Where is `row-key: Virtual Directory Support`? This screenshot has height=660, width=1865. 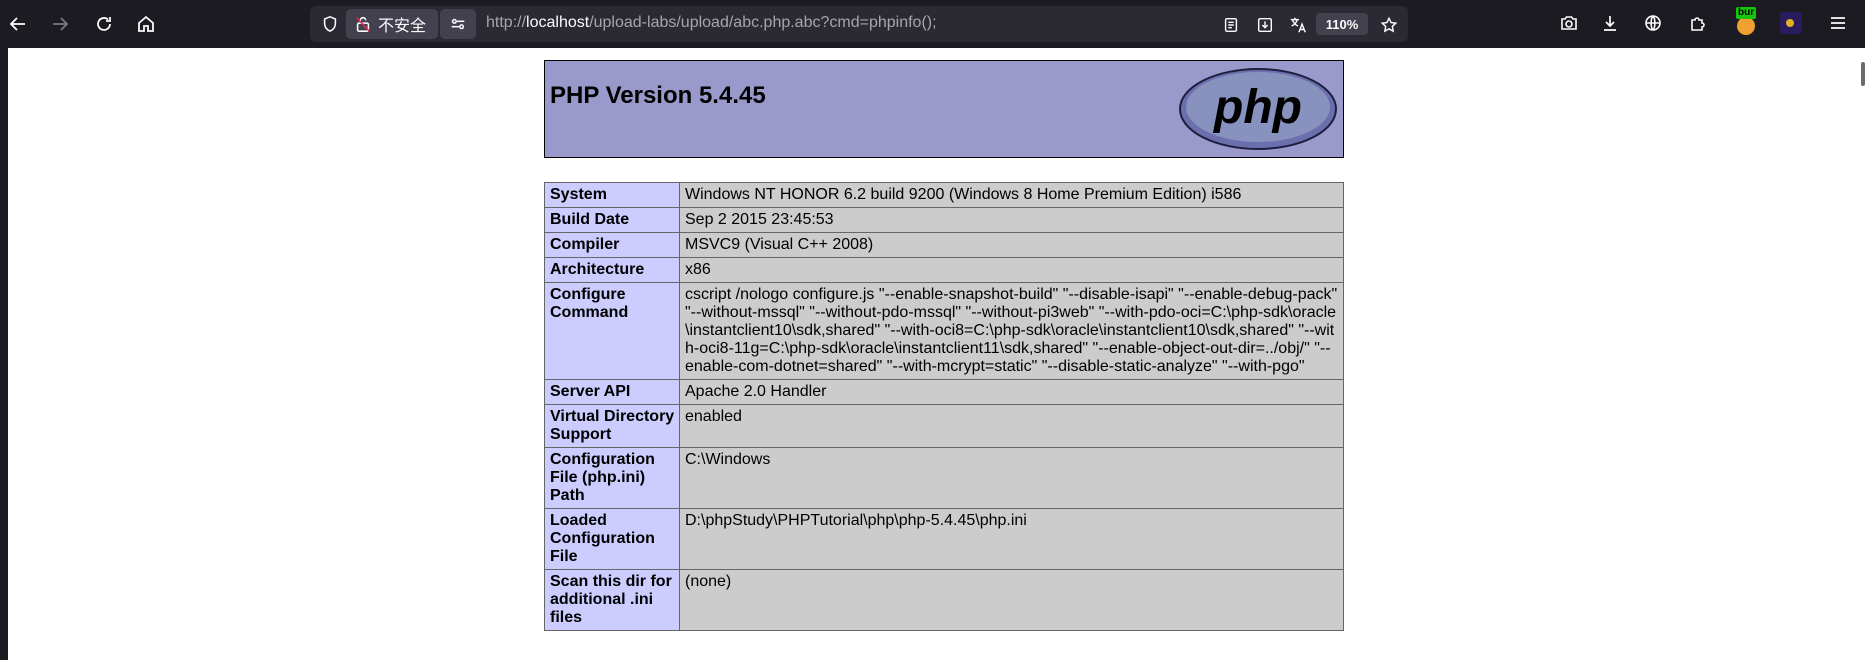 row-key: Virtual Directory Support is located at coordinates (612, 426).